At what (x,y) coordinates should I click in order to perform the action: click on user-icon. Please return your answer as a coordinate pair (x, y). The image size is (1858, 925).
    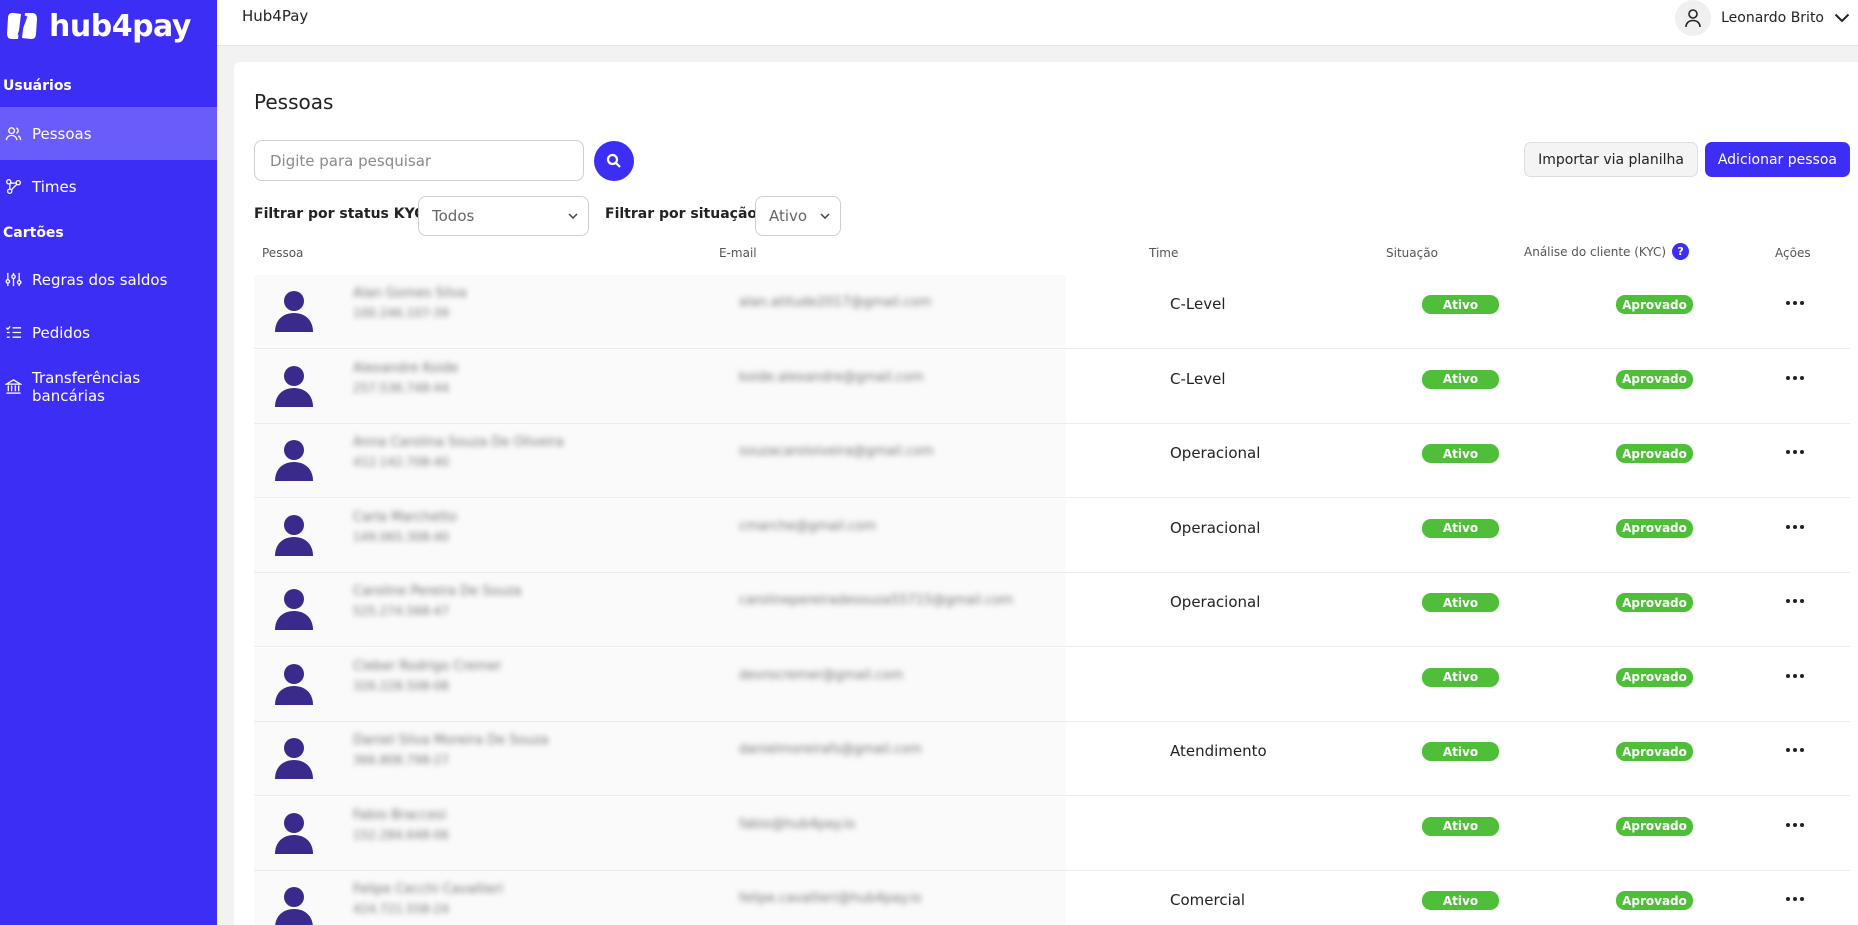
    Looking at the image, I should click on (1693, 17).